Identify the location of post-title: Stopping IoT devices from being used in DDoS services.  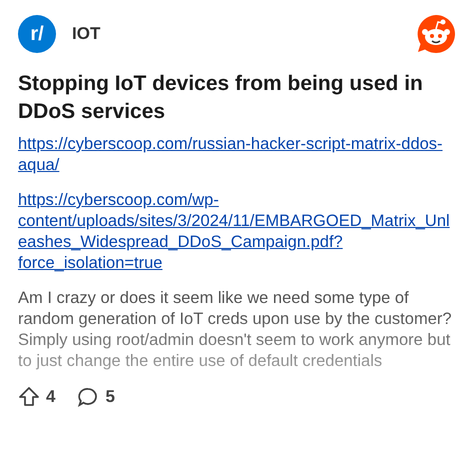
(221, 98).